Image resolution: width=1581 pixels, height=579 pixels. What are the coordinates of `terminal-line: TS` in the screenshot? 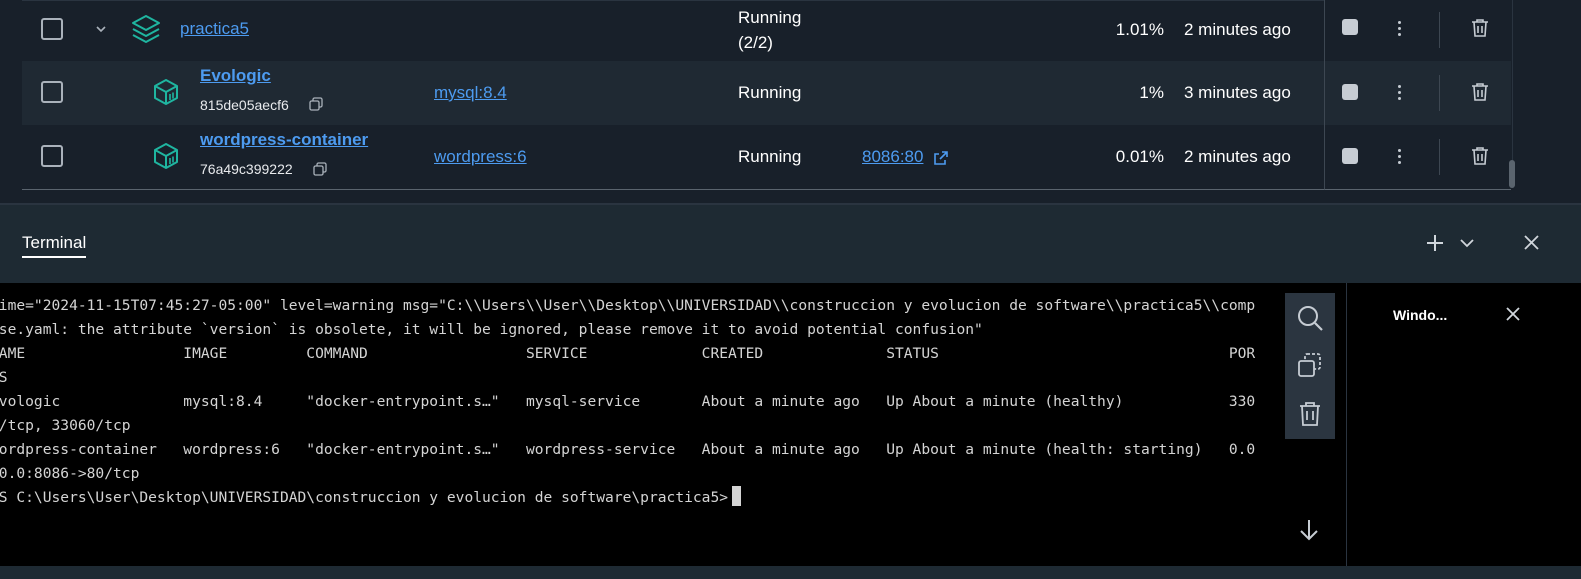 It's located at (4, 377).